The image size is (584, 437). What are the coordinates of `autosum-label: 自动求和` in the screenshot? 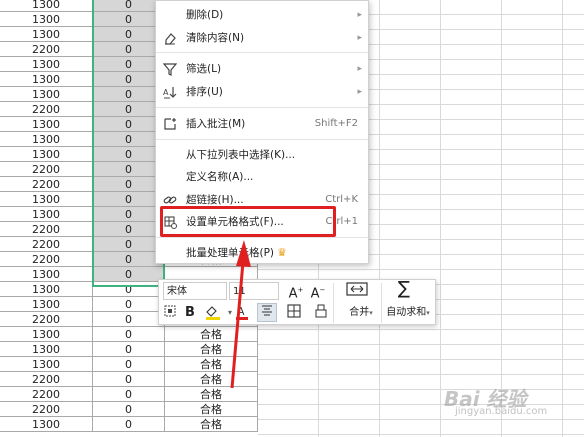 It's located at (406, 312).